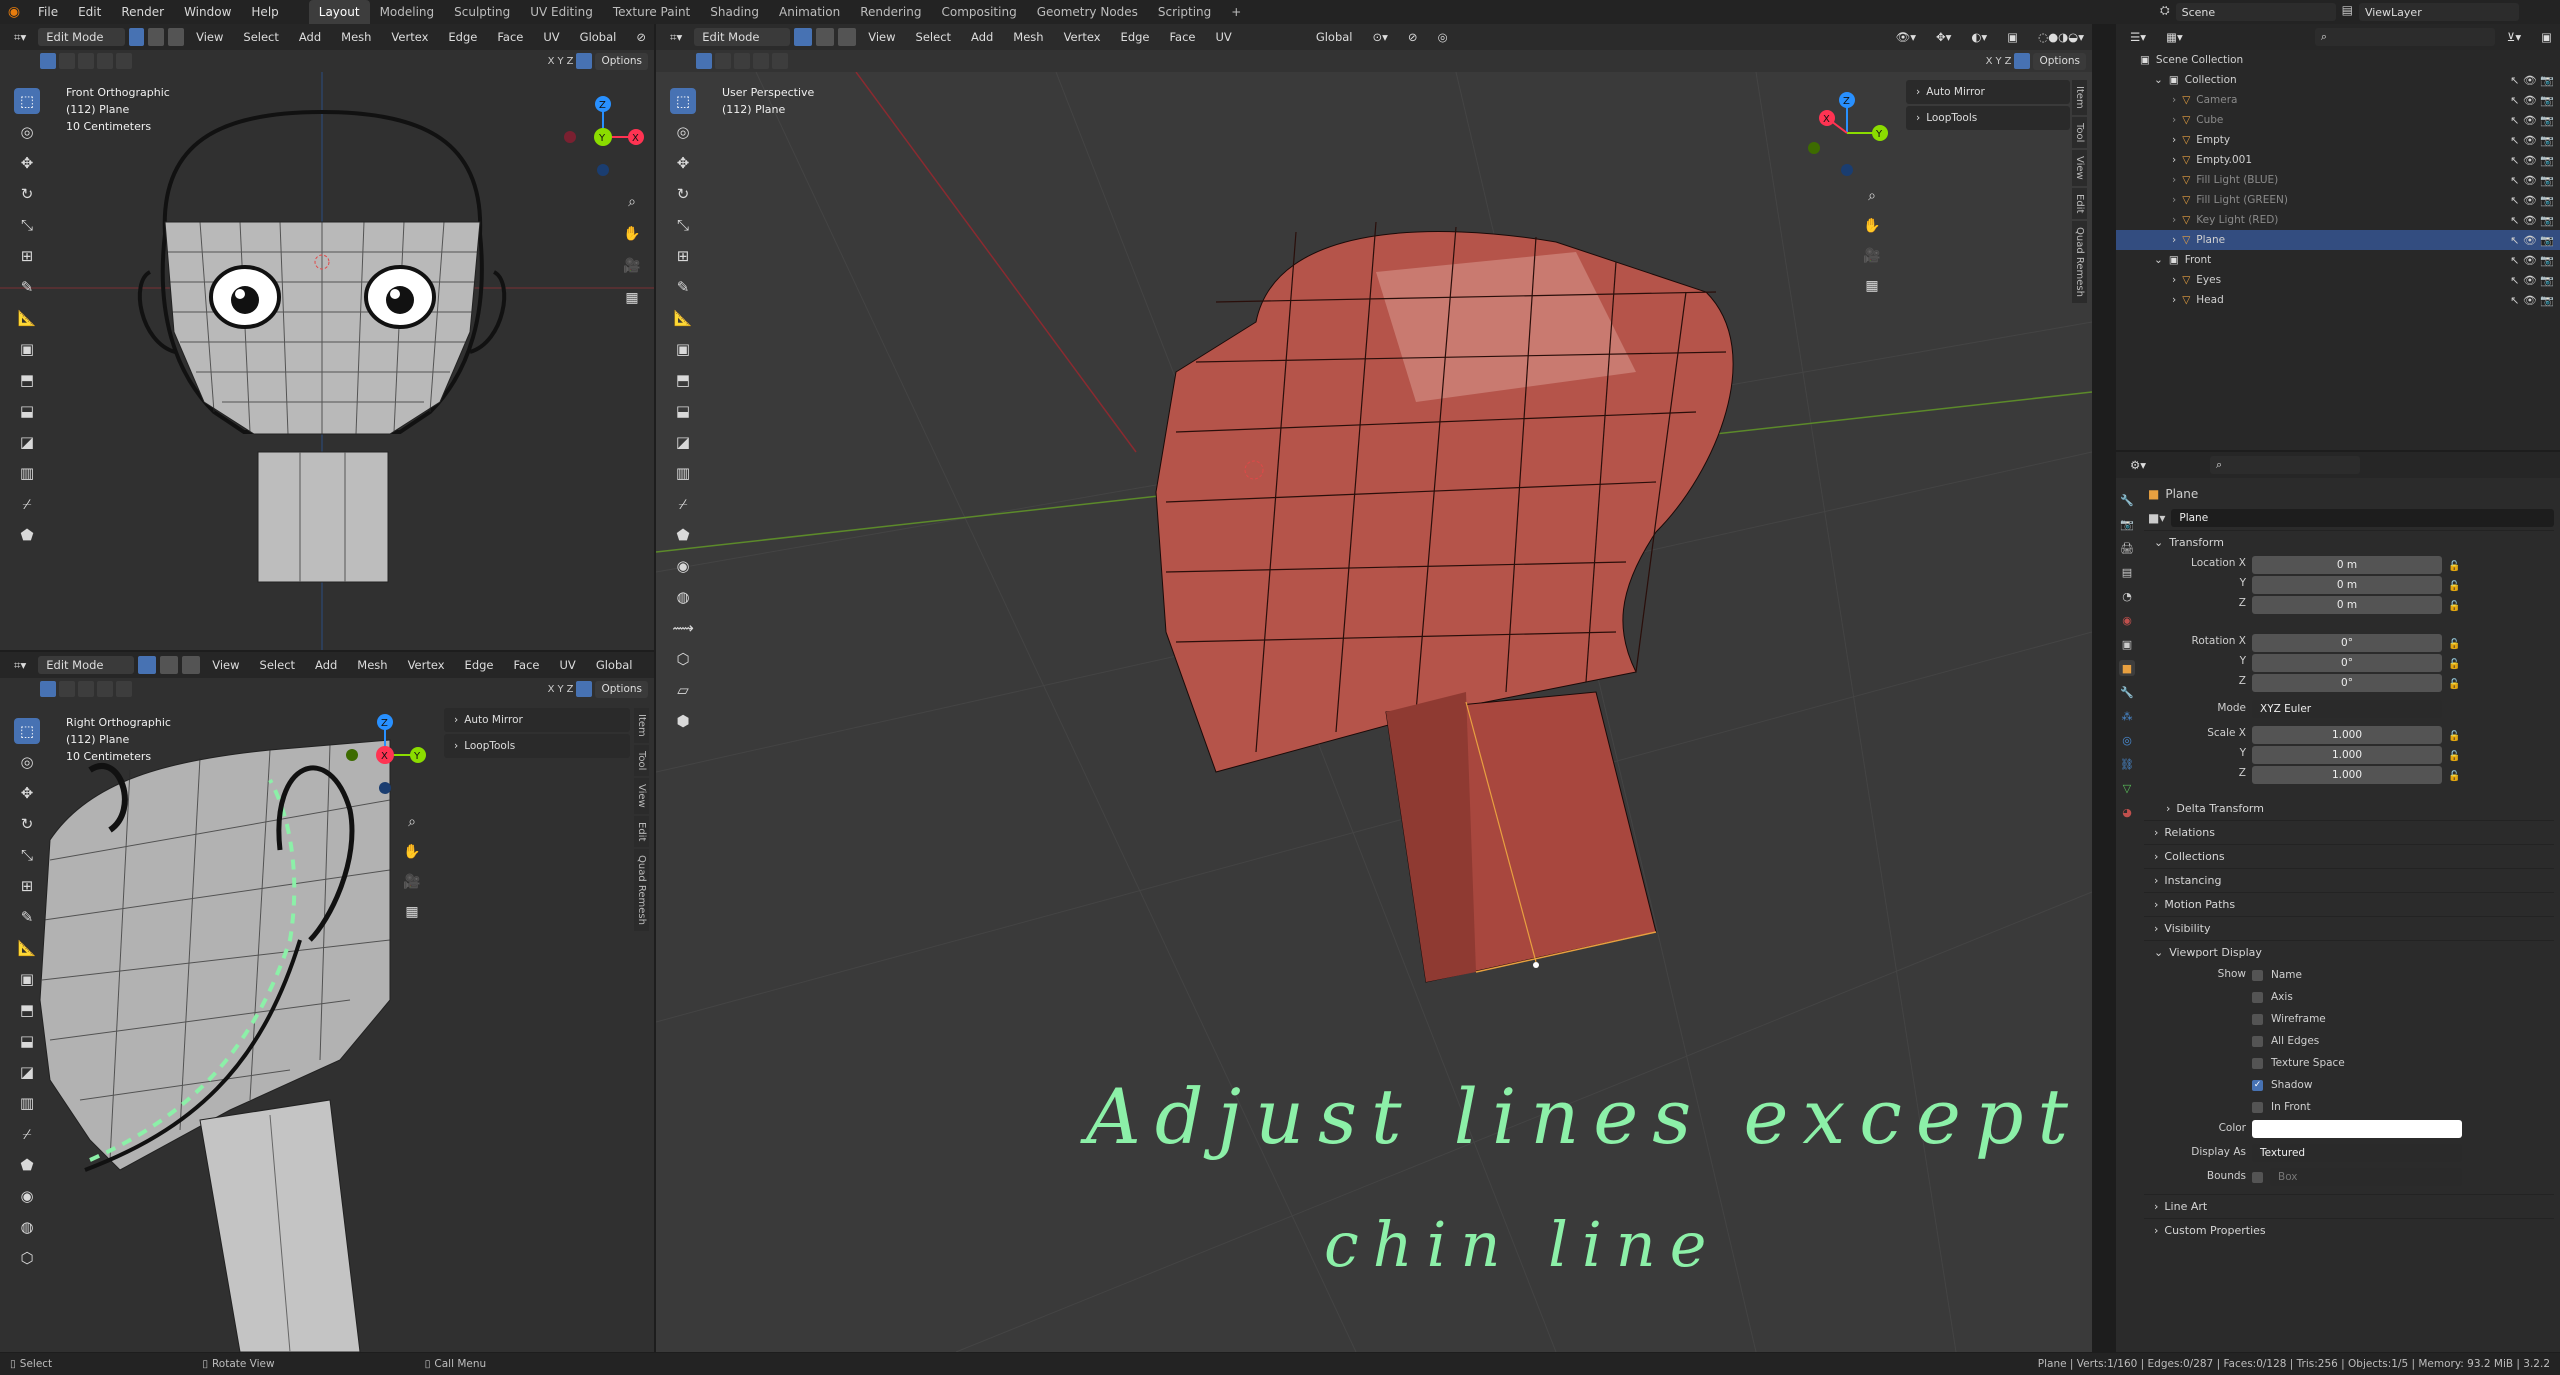  I want to click on menu-edge: Edge, so click(1135, 37).